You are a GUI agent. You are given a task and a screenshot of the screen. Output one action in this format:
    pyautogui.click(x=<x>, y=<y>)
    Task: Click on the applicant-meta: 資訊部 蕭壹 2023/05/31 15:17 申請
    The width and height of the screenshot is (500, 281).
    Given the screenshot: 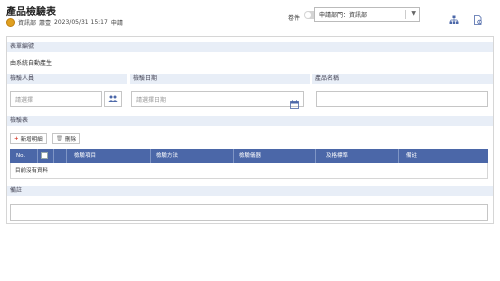 What is the action you would take?
    pyautogui.click(x=66, y=22)
    